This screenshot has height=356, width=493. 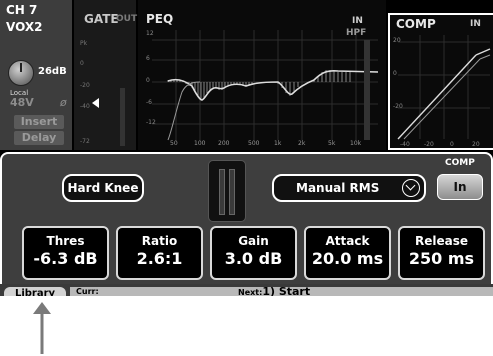 I want to click on gate-meter, so click(x=122, y=117).